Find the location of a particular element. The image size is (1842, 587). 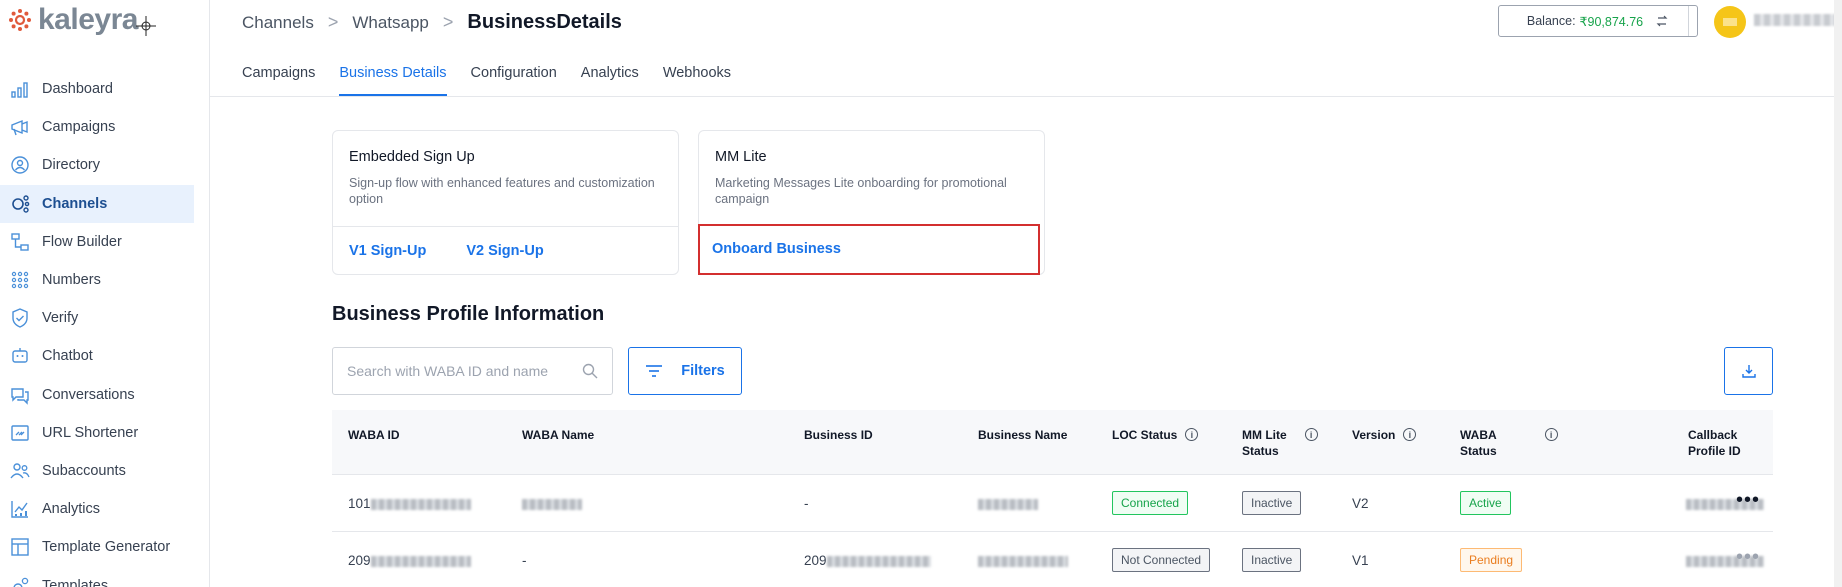

breadcrumb-channels: Channels is located at coordinates (278, 23).